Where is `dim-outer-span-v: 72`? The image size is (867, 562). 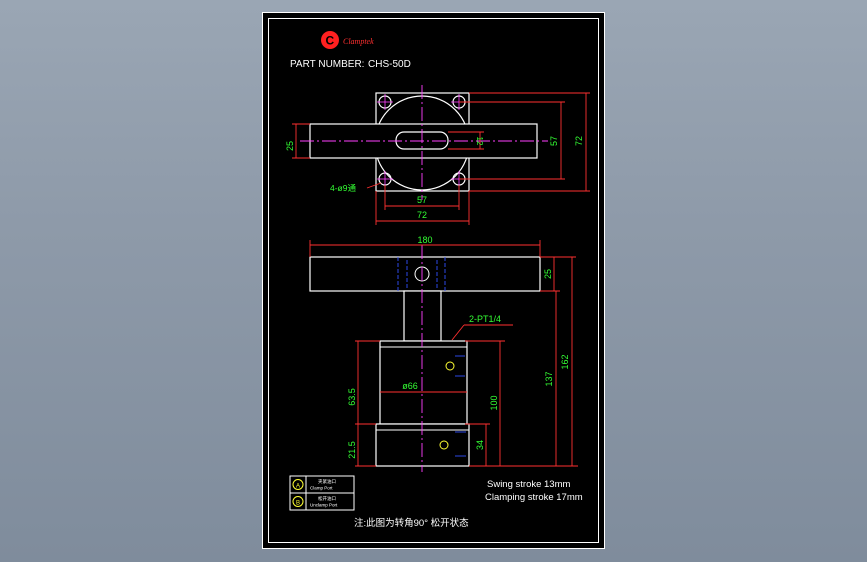
dim-outer-span-v: 72 is located at coordinates (579, 141).